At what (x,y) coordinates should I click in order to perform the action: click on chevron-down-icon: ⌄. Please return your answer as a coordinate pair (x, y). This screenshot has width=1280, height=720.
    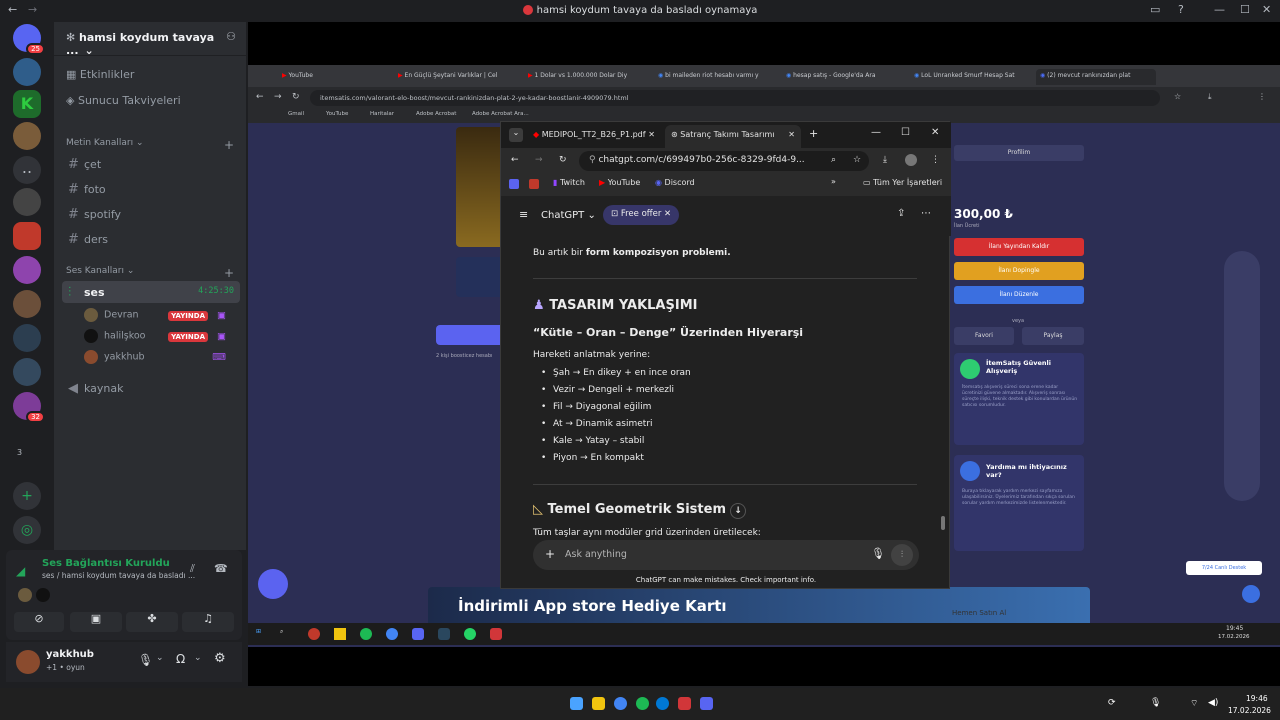
    Looking at the image, I should click on (198, 658).